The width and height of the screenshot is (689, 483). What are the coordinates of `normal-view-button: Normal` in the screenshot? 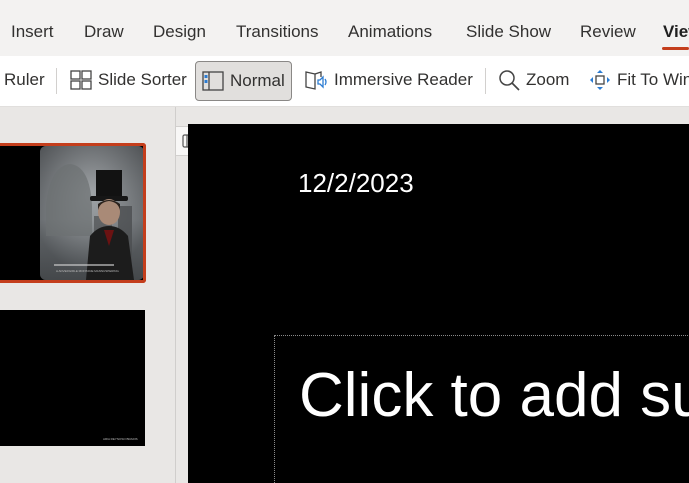 It's located at (243, 81).